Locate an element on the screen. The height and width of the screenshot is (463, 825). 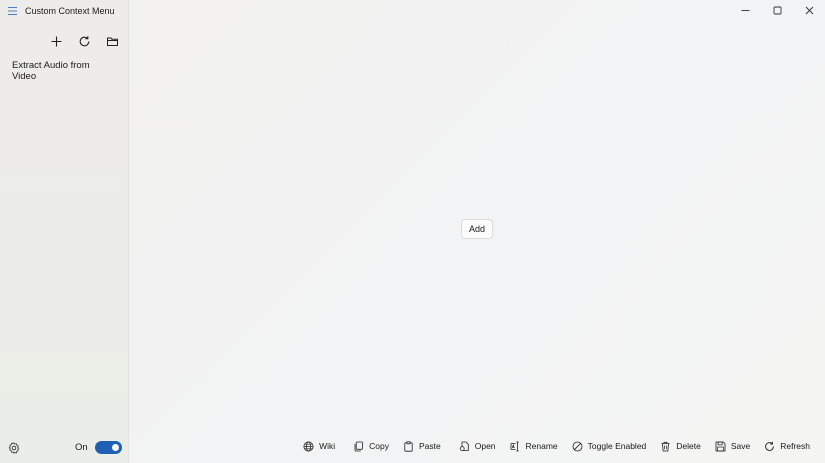
close-icon is located at coordinates (809, 10).